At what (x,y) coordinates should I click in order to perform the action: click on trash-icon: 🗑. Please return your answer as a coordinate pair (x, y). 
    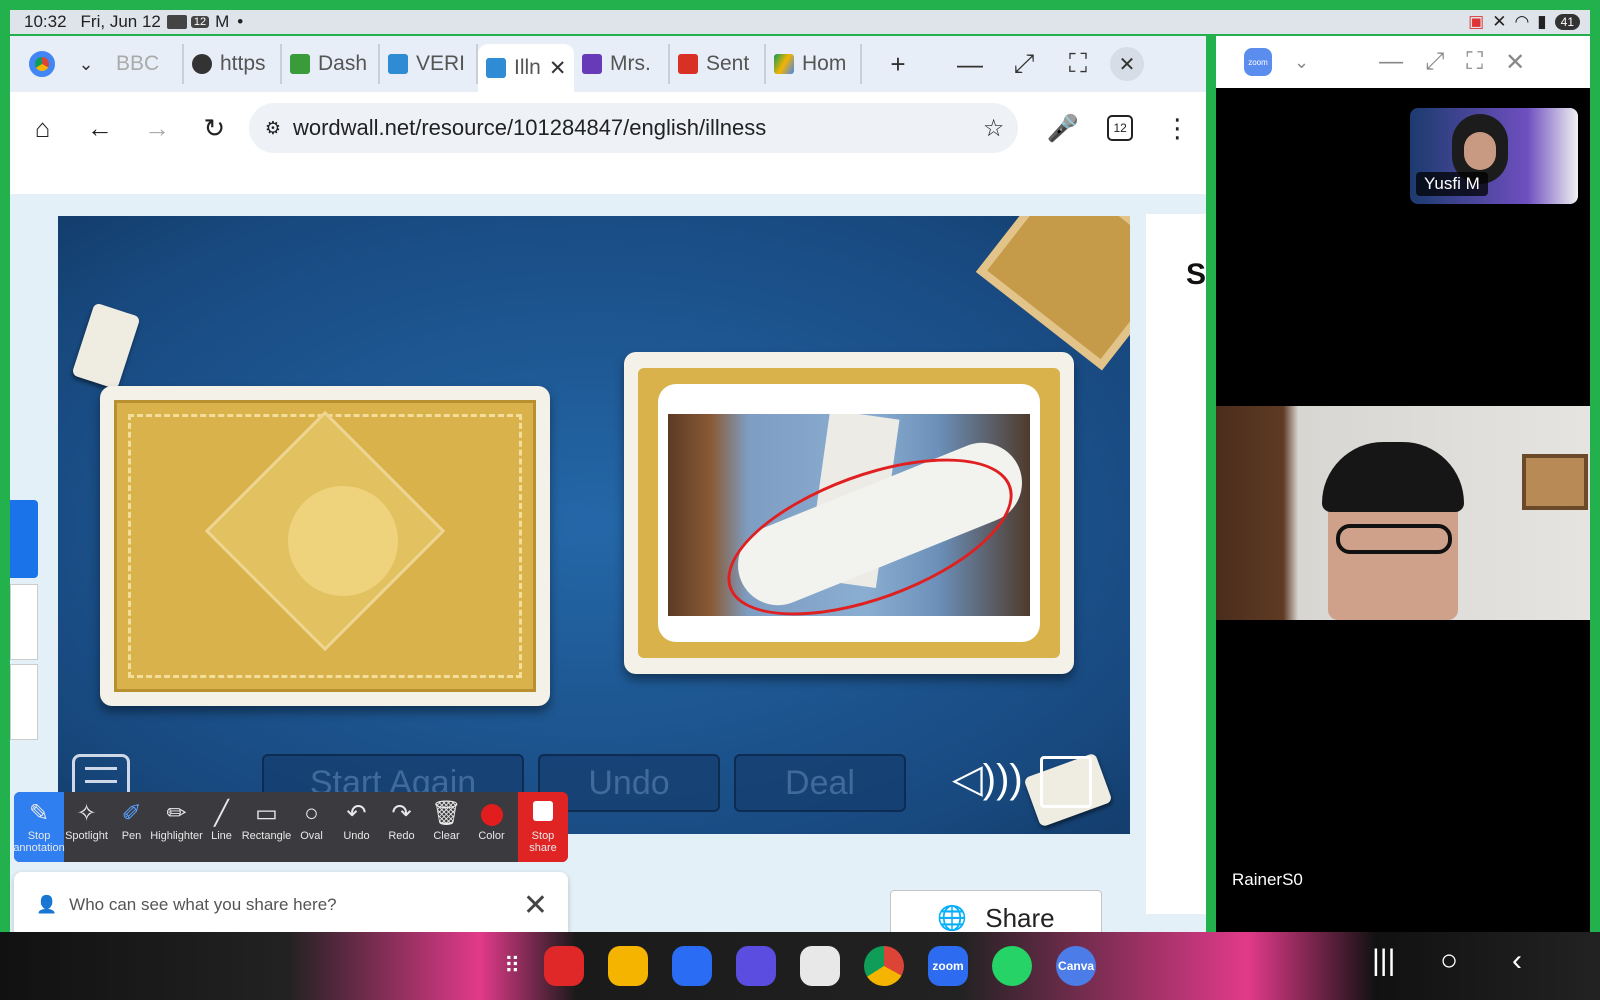
    Looking at the image, I should click on (446, 813).